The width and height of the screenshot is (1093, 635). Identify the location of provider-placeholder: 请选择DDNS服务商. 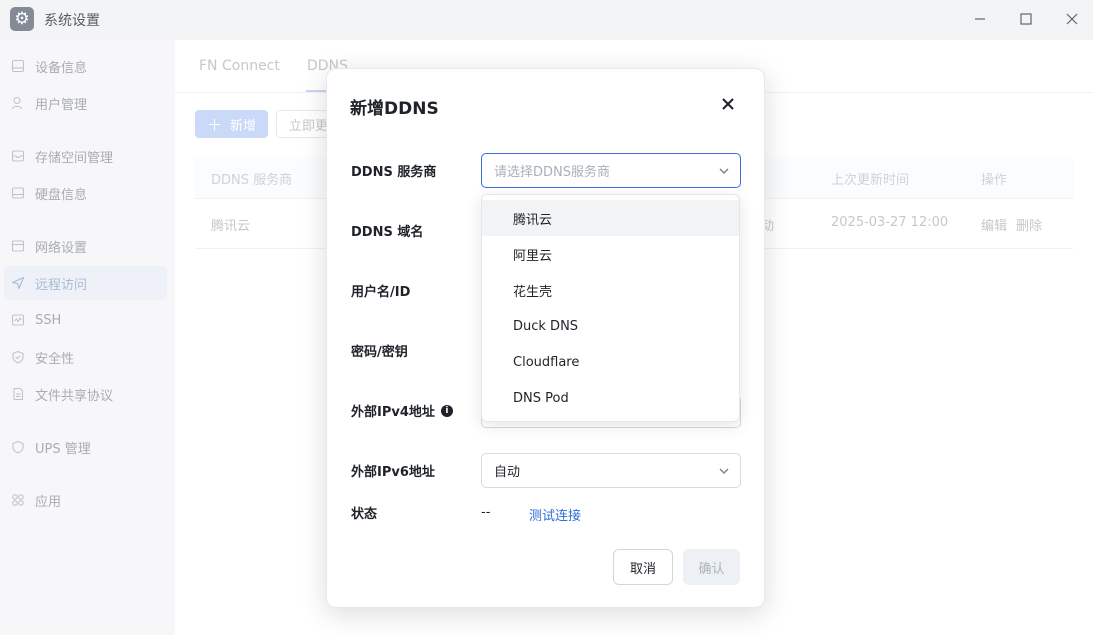
(552, 172).